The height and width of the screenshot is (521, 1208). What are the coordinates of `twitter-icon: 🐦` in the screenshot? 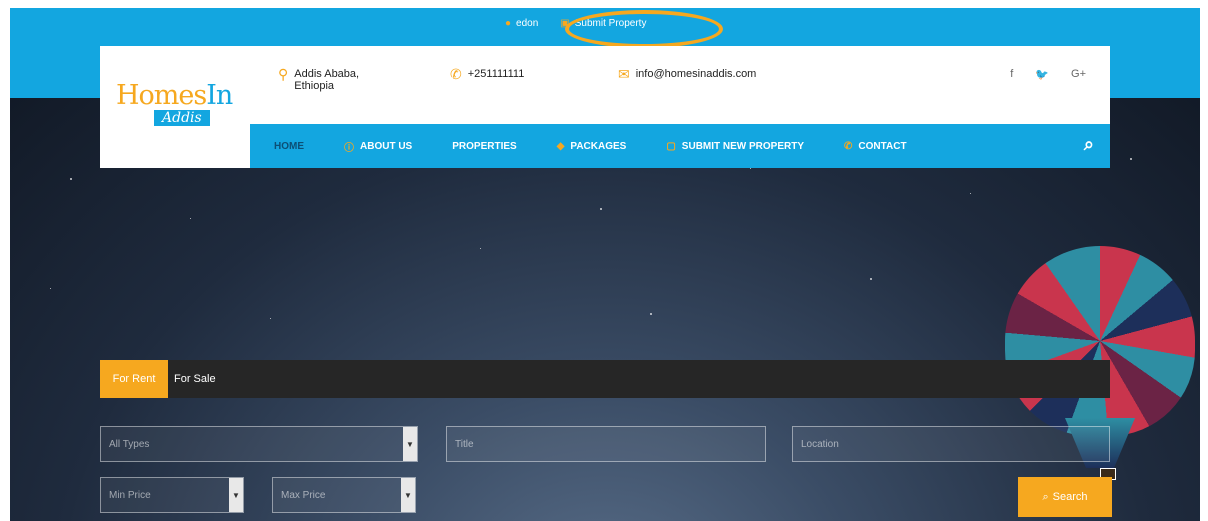 It's located at (1042, 74).